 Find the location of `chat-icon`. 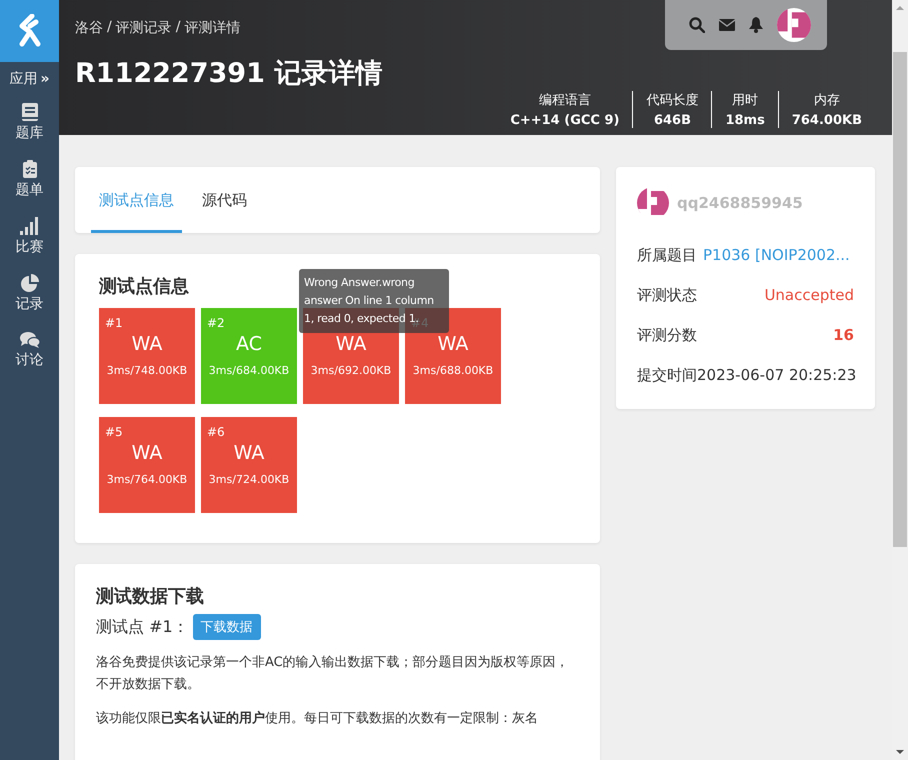

chat-icon is located at coordinates (30, 340).